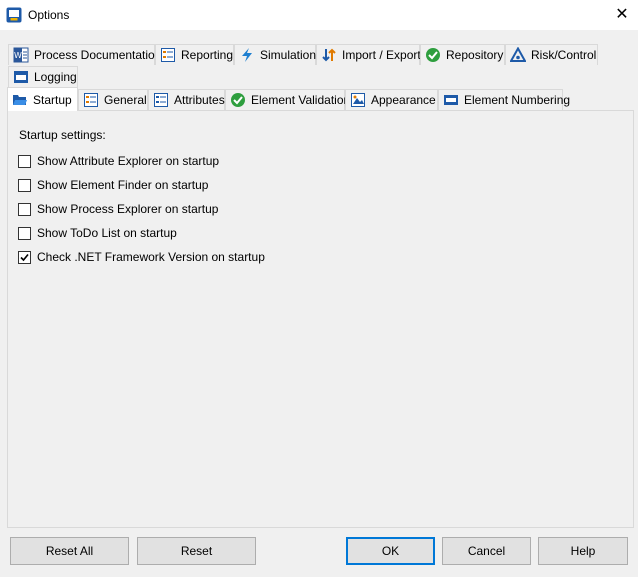 This screenshot has width=638, height=577. I want to click on tab-appearance: Appearance, so click(391, 99).